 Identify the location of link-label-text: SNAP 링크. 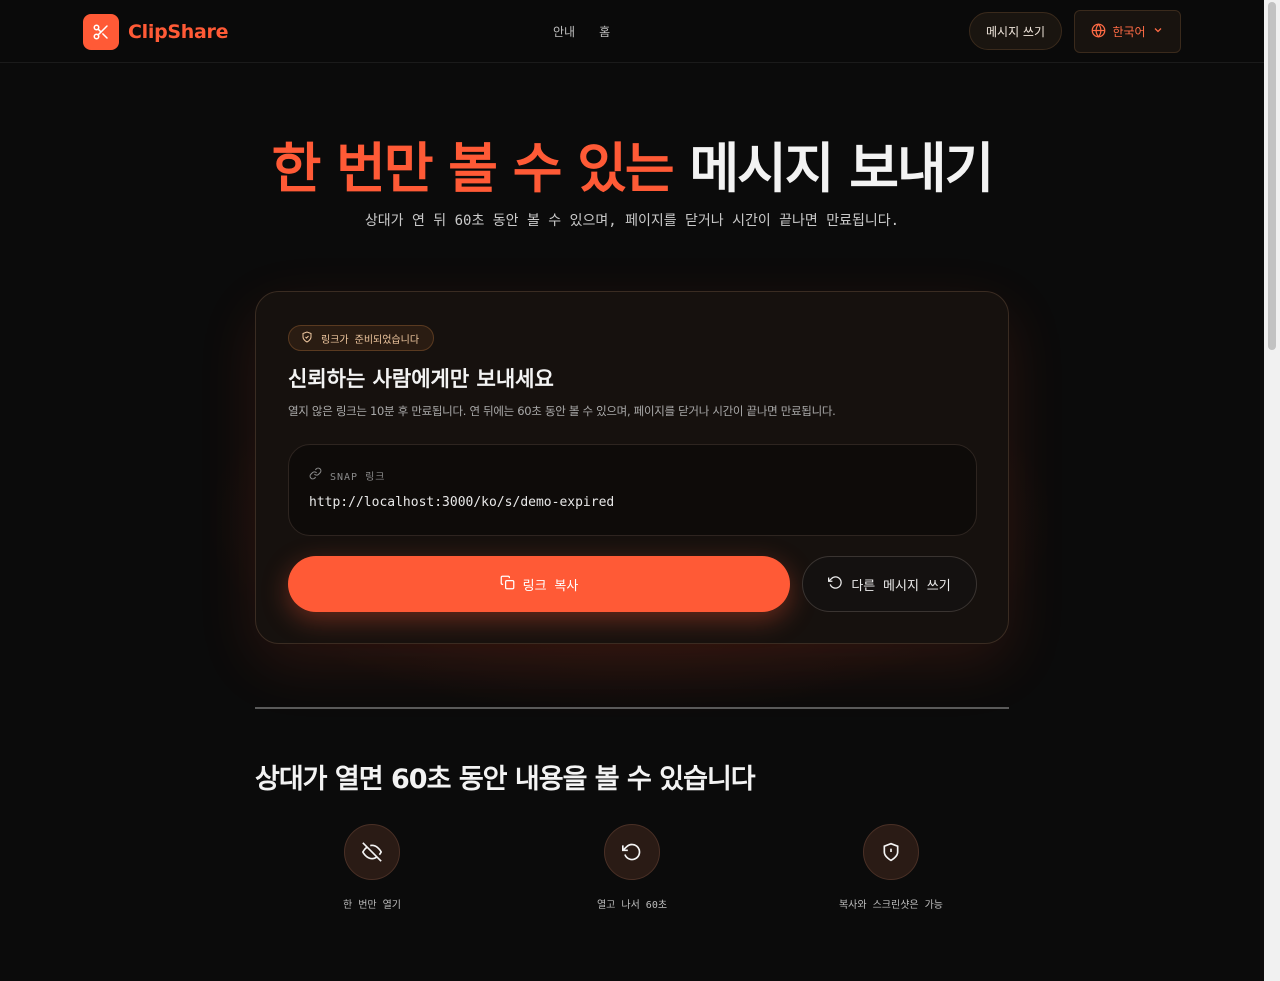
(358, 477).